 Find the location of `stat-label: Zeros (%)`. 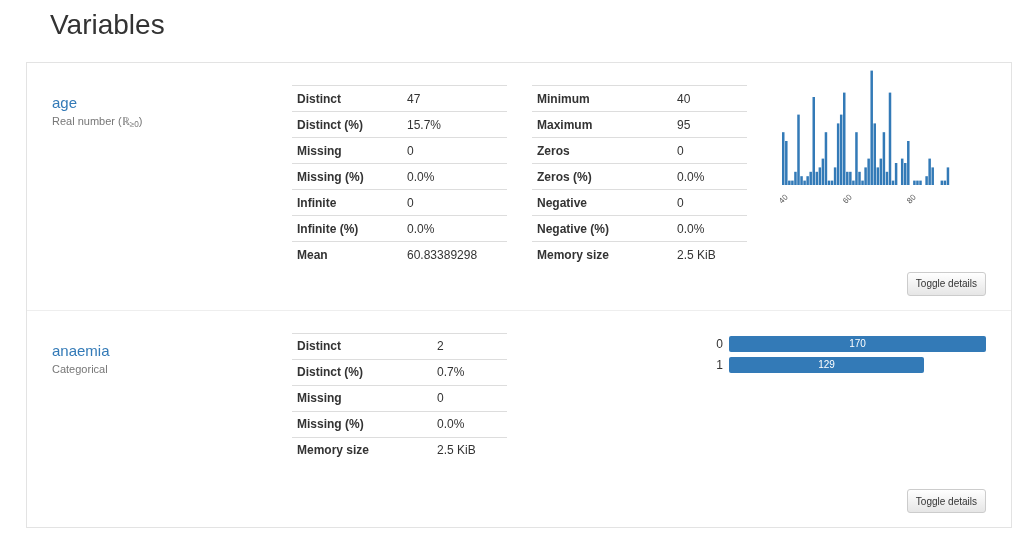

stat-label: Zeros (%) is located at coordinates (602, 176).